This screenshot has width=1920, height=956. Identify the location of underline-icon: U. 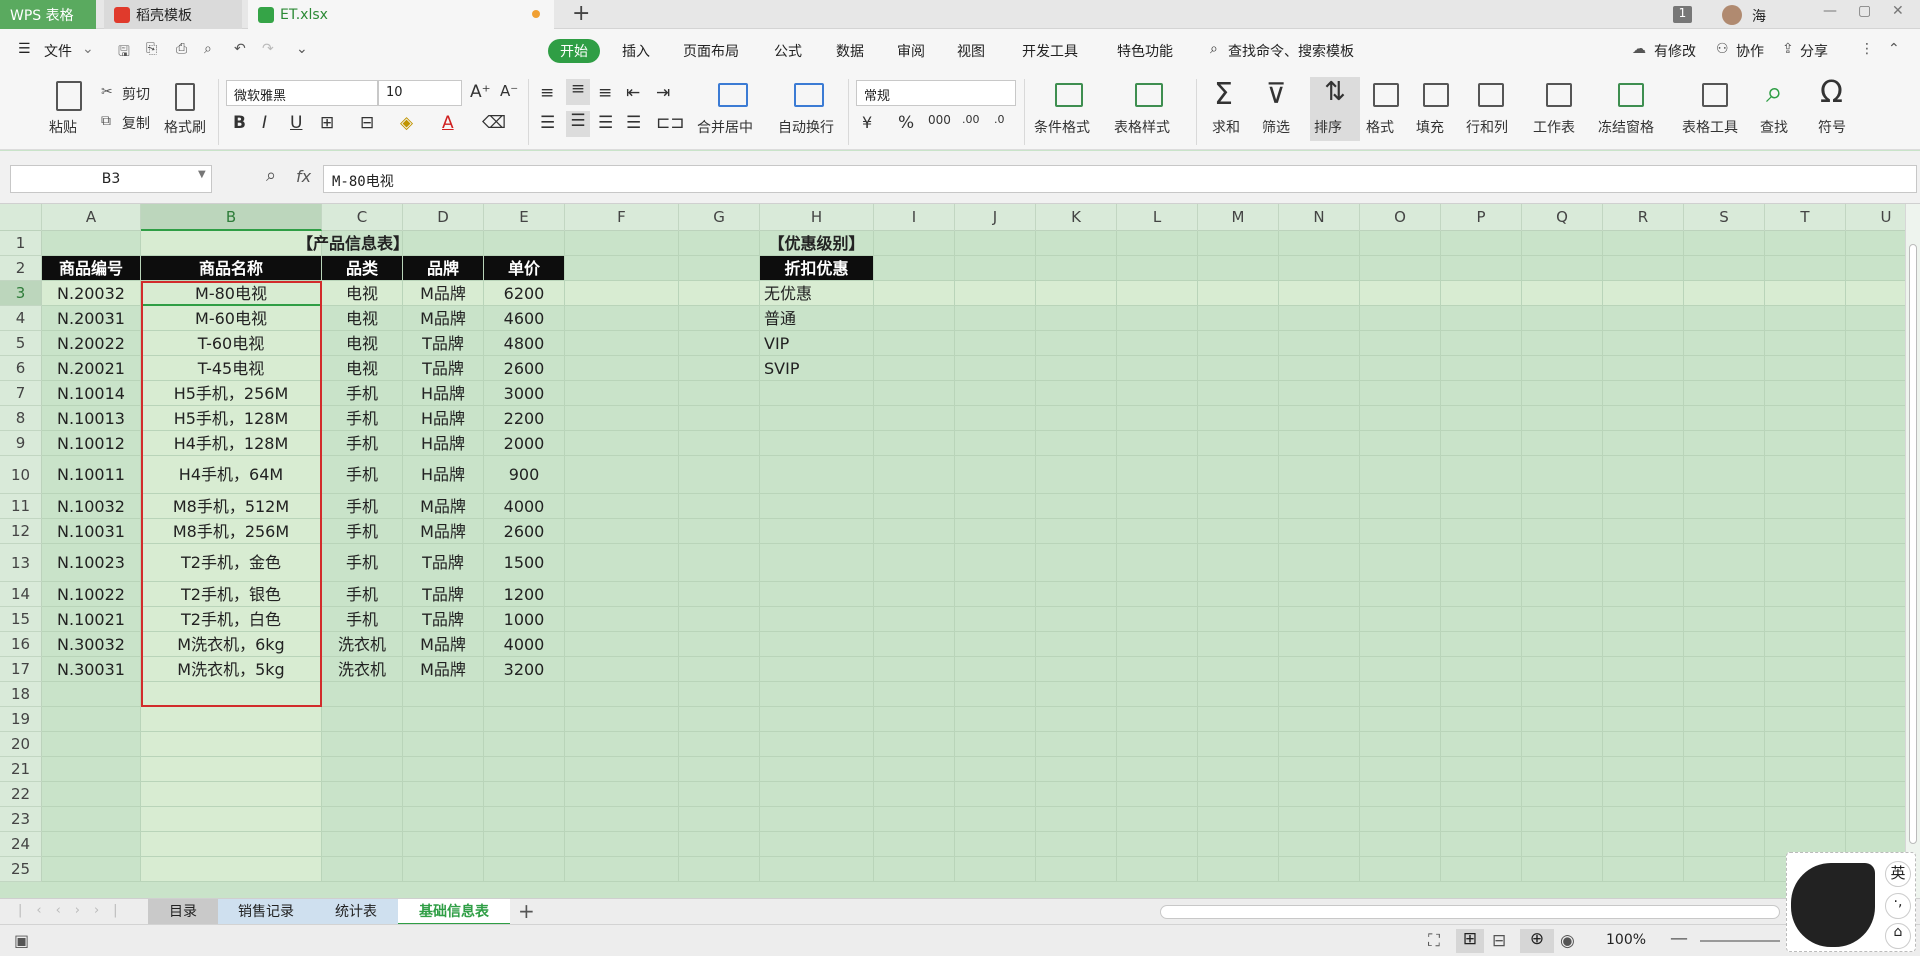
(296, 123).